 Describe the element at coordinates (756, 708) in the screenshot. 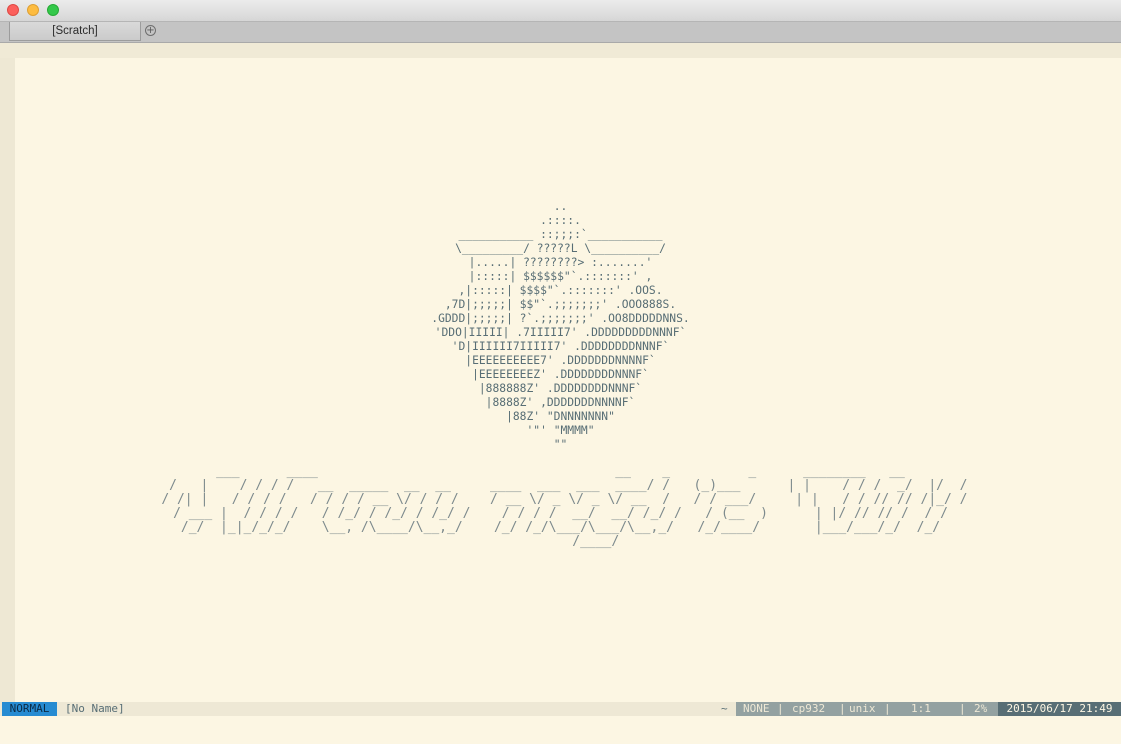

I see `encoding-none: NONE` at that location.